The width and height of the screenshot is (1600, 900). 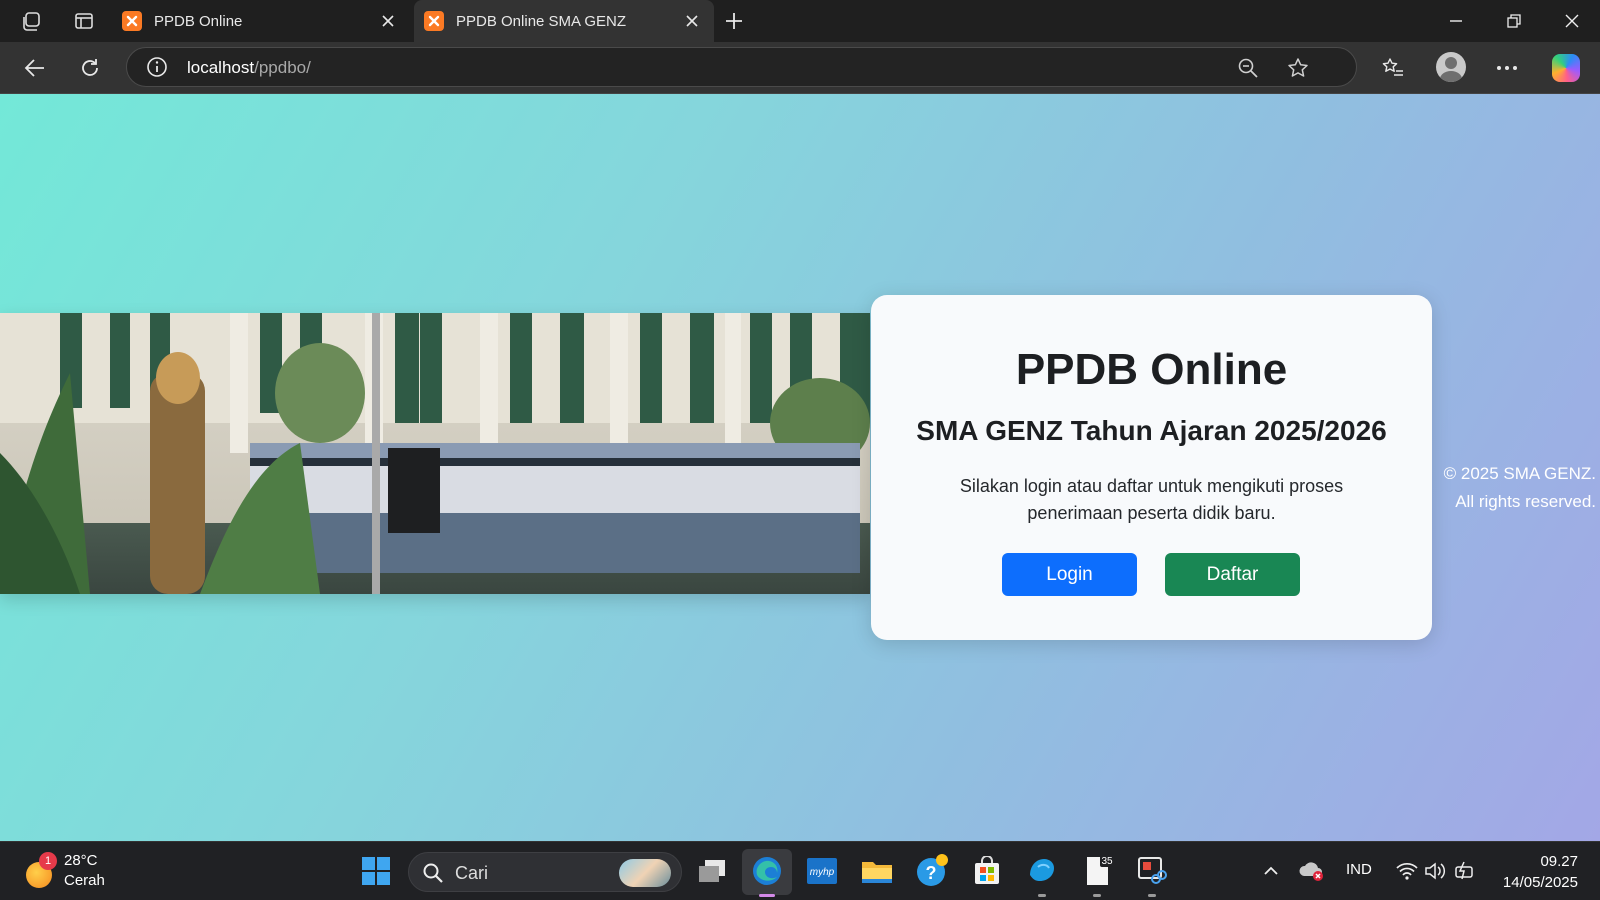 I want to click on clock-date: 14/05/2025, so click(x=1540, y=882).